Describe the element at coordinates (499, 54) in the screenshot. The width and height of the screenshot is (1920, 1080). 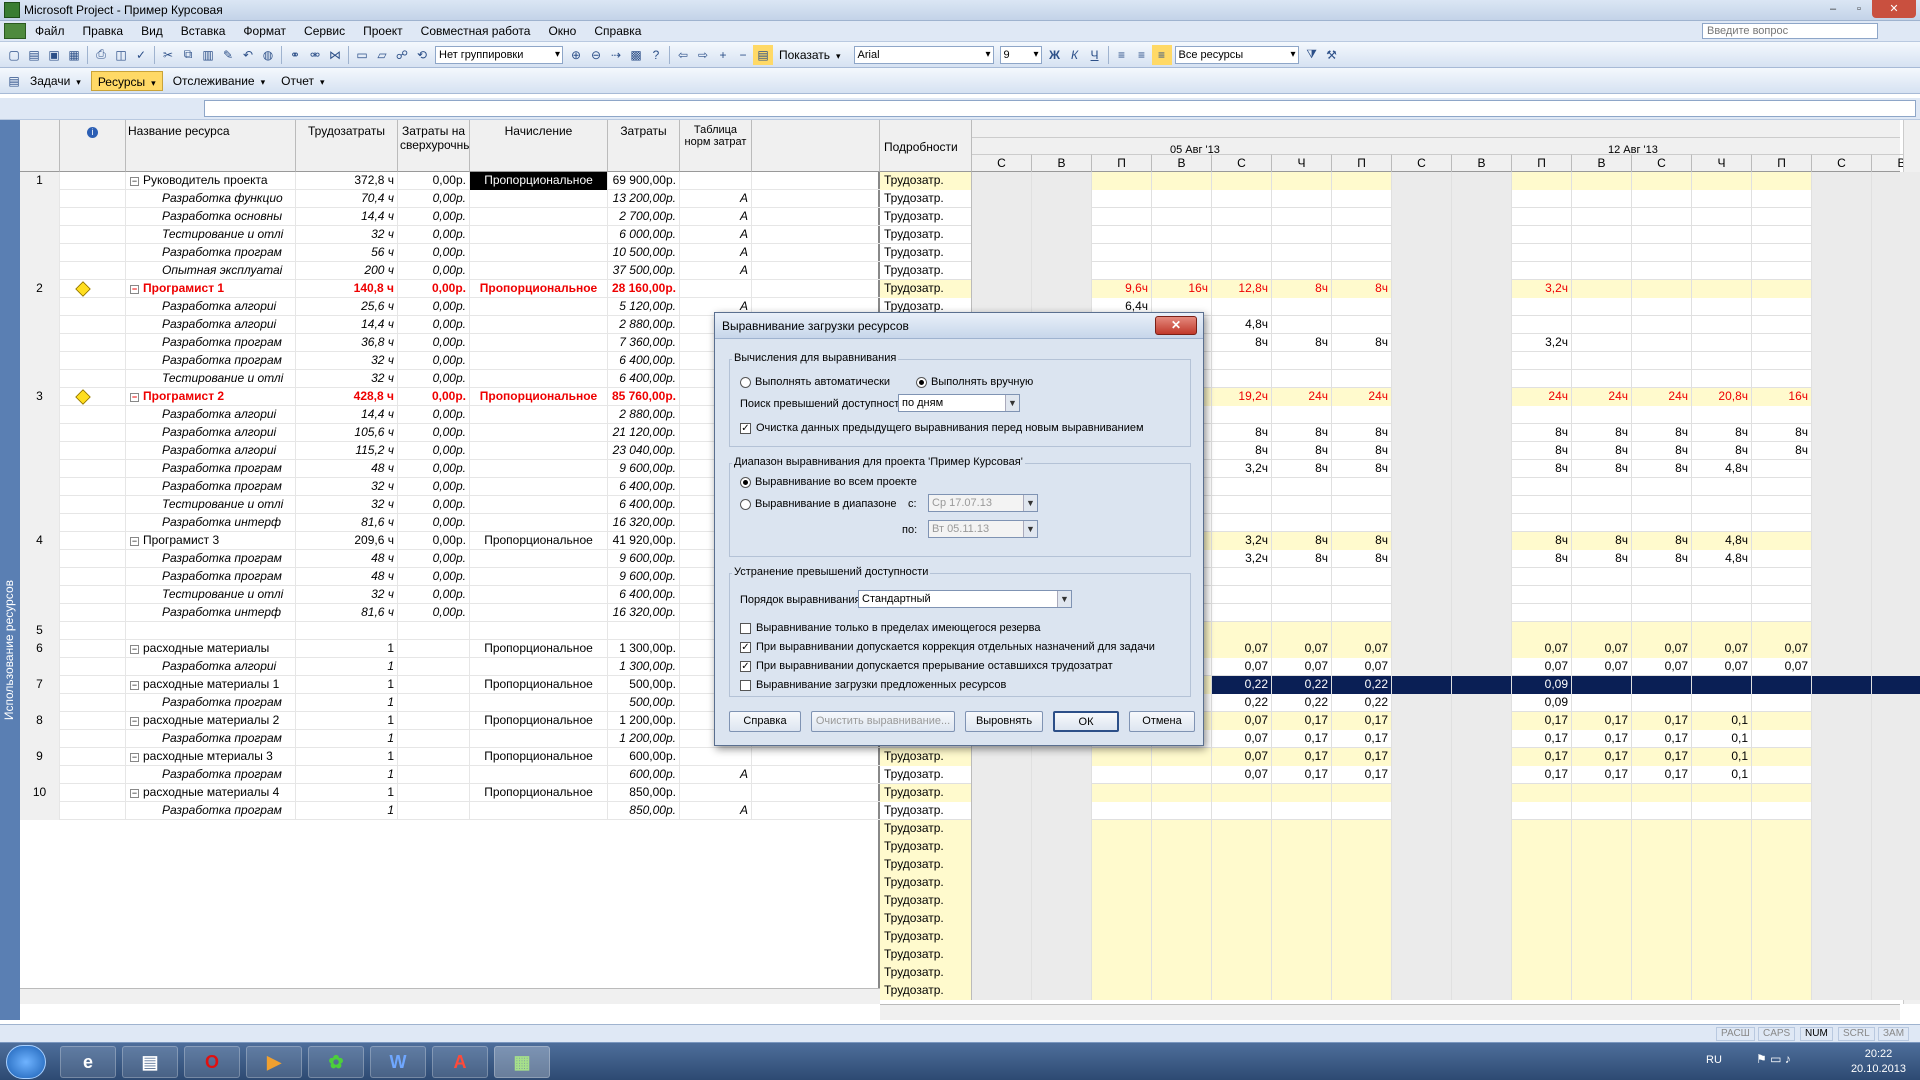
I see `grouping-select: Нет группировки` at that location.